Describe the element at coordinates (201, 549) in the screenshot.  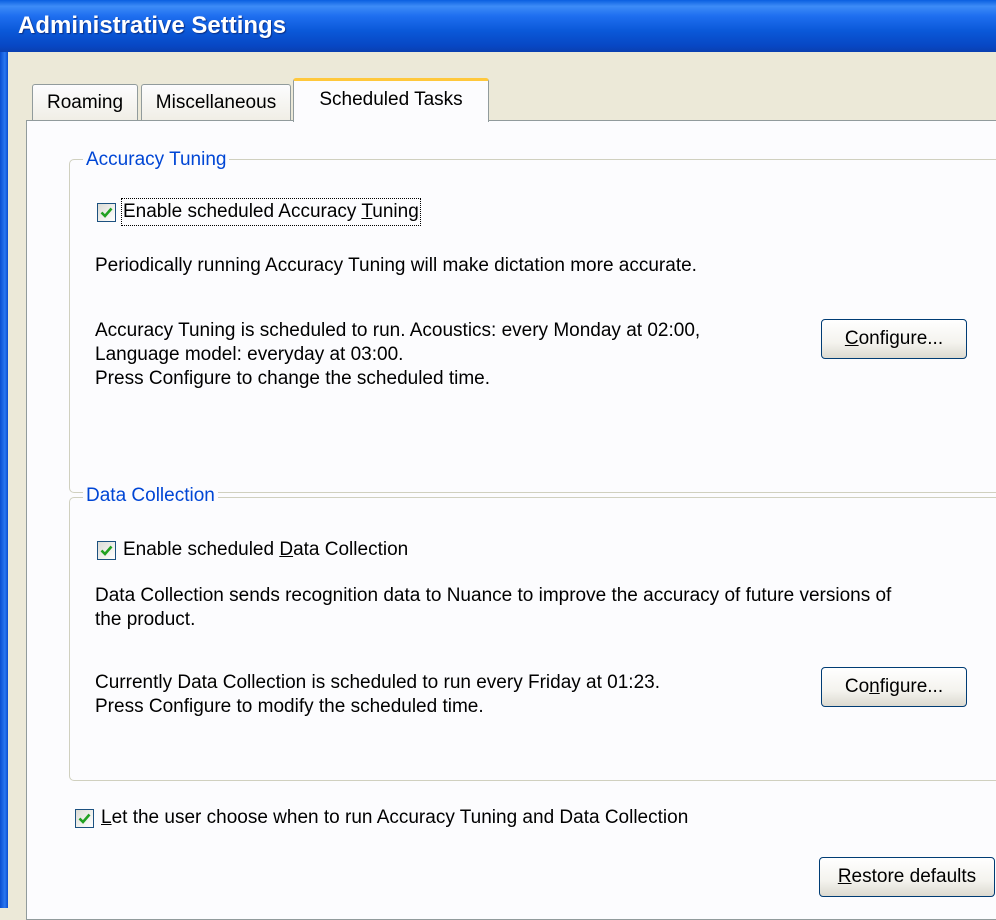
I see `label-part: Enable scheduled` at that location.